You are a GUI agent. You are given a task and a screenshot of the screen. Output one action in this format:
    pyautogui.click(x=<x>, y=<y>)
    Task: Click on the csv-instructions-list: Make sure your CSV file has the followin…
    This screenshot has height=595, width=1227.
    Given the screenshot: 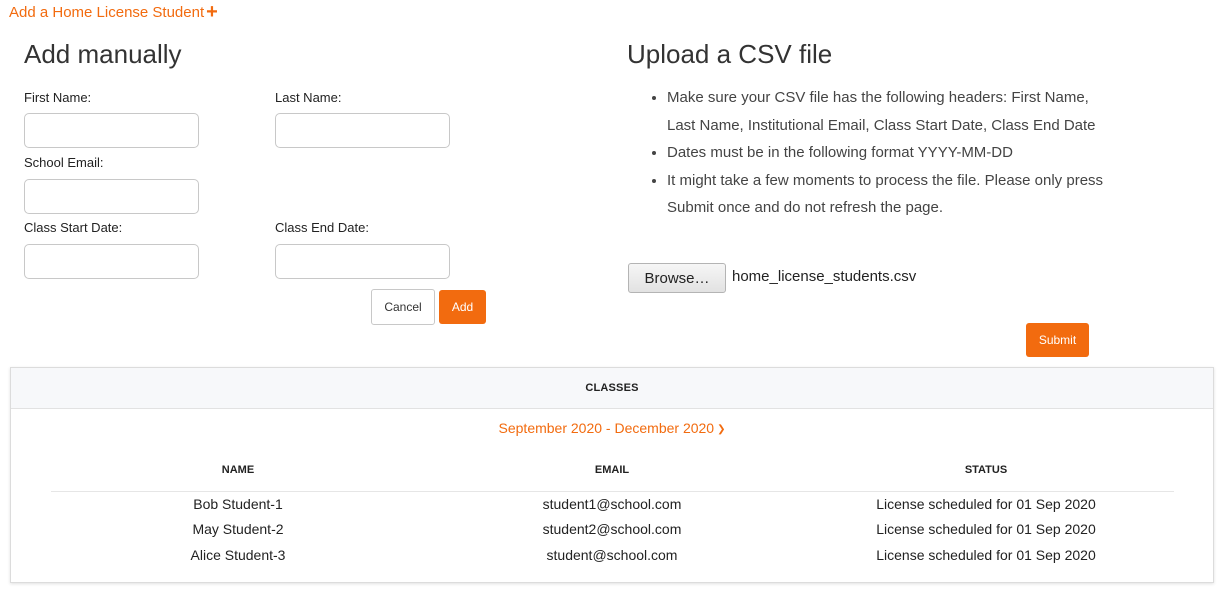 What is the action you would take?
    pyautogui.click(x=878, y=153)
    